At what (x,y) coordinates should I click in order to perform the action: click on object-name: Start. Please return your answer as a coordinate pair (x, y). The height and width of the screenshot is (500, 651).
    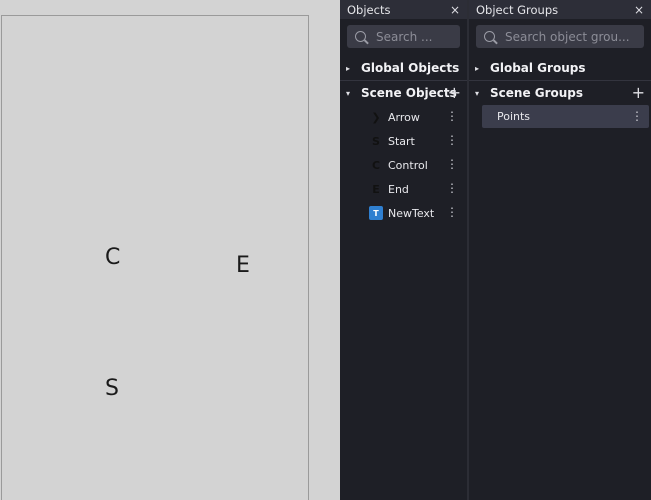
    Looking at the image, I should click on (401, 141).